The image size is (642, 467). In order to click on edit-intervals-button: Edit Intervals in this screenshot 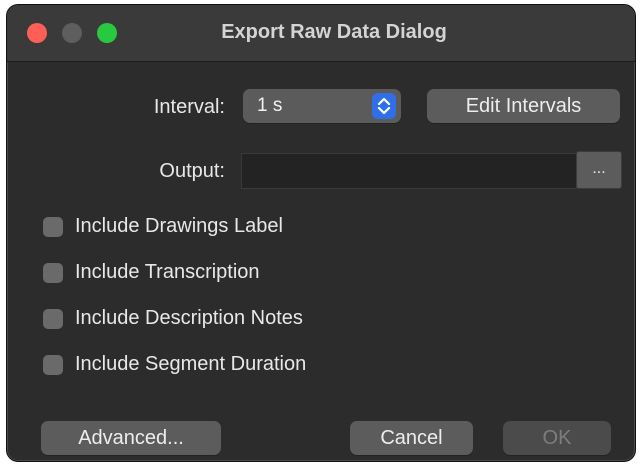, I will do `click(523, 106)`.